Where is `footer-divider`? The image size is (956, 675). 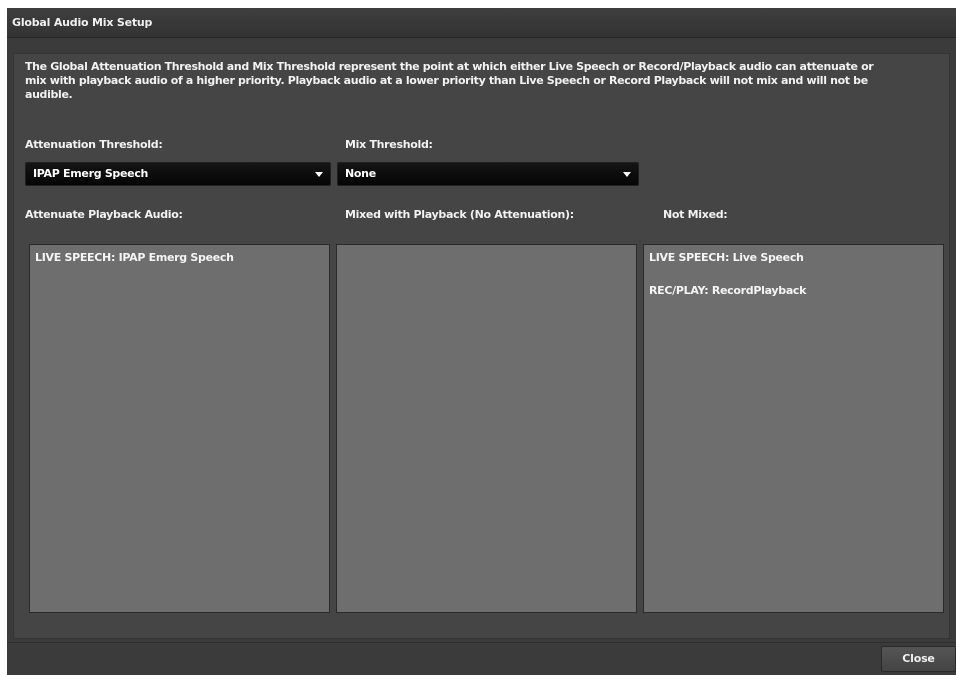 footer-divider is located at coordinates (481, 642).